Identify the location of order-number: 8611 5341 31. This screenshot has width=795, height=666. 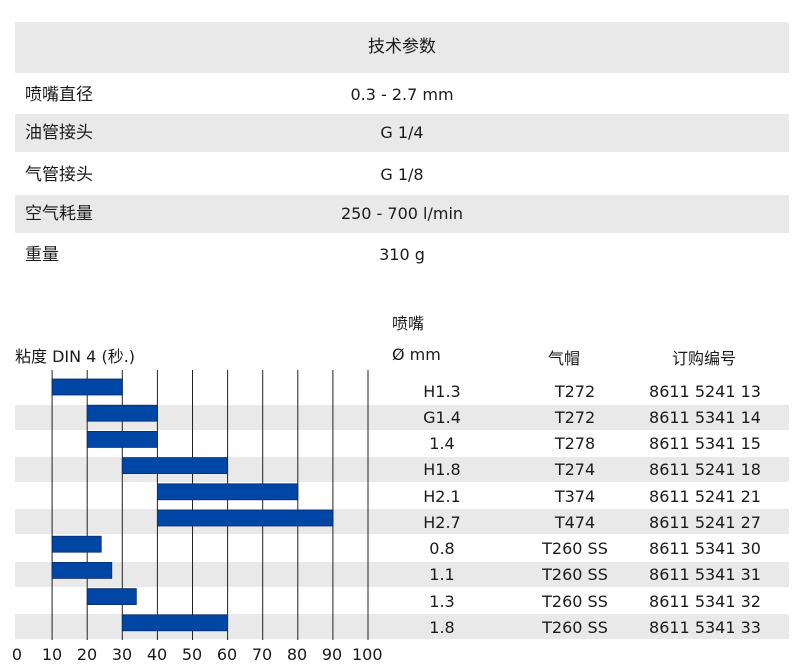
(705, 574).